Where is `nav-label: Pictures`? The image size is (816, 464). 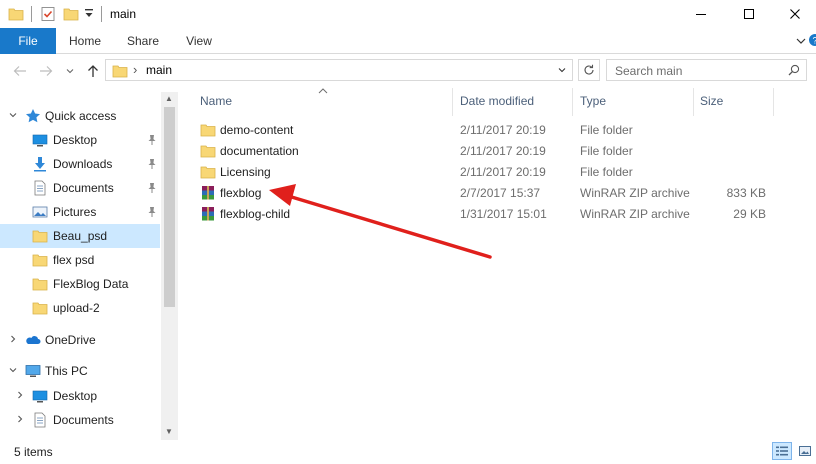
nav-label: Pictures is located at coordinates (75, 212).